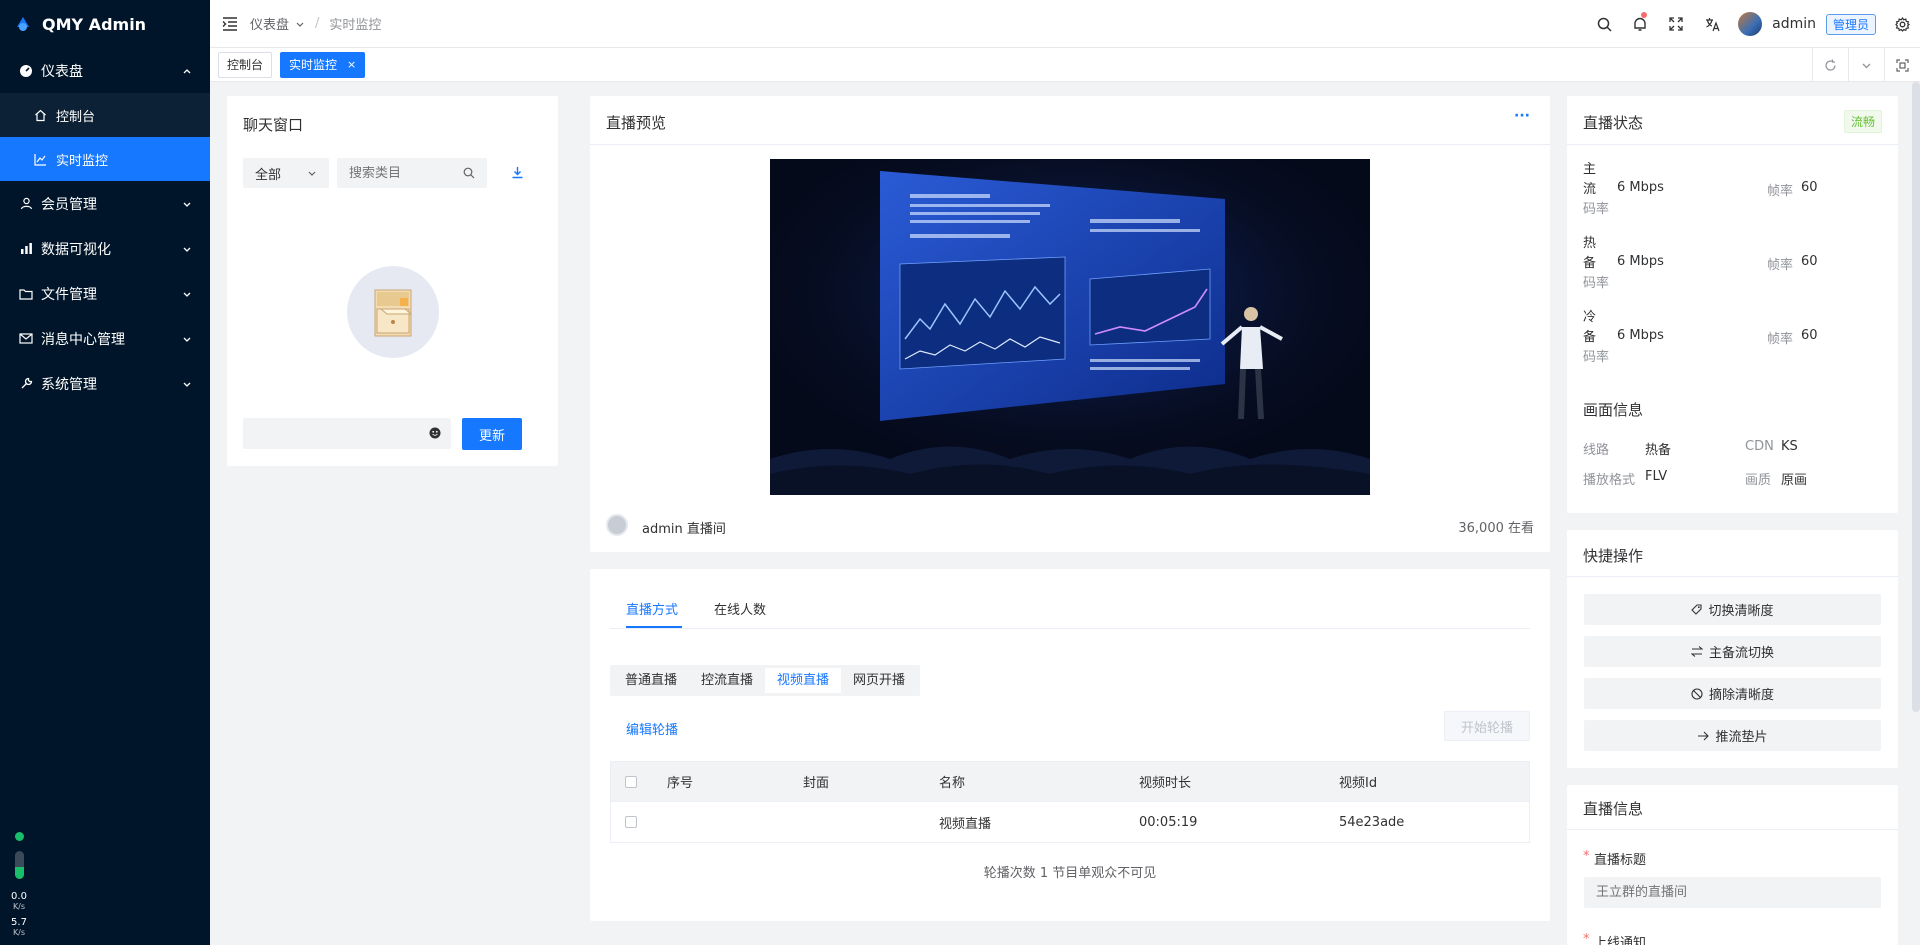 The width and height of the screenshot is (1920, 945). I want to click on search-input, so click(404, 173).